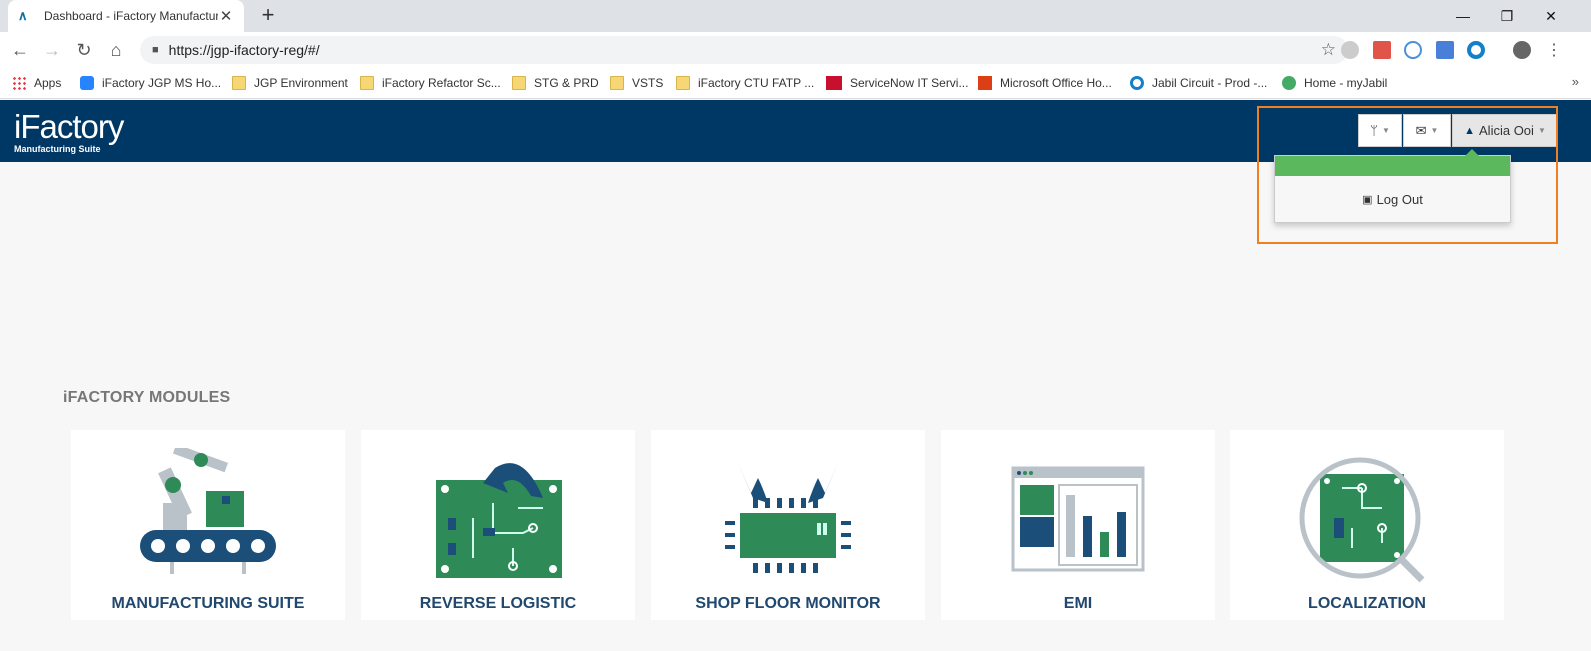 The image size is (1591, 651). What do you see at coordinates (1382, 50) in the screenshot?
I see `pdf-extension-icon` at bounding box center [1382, 50].